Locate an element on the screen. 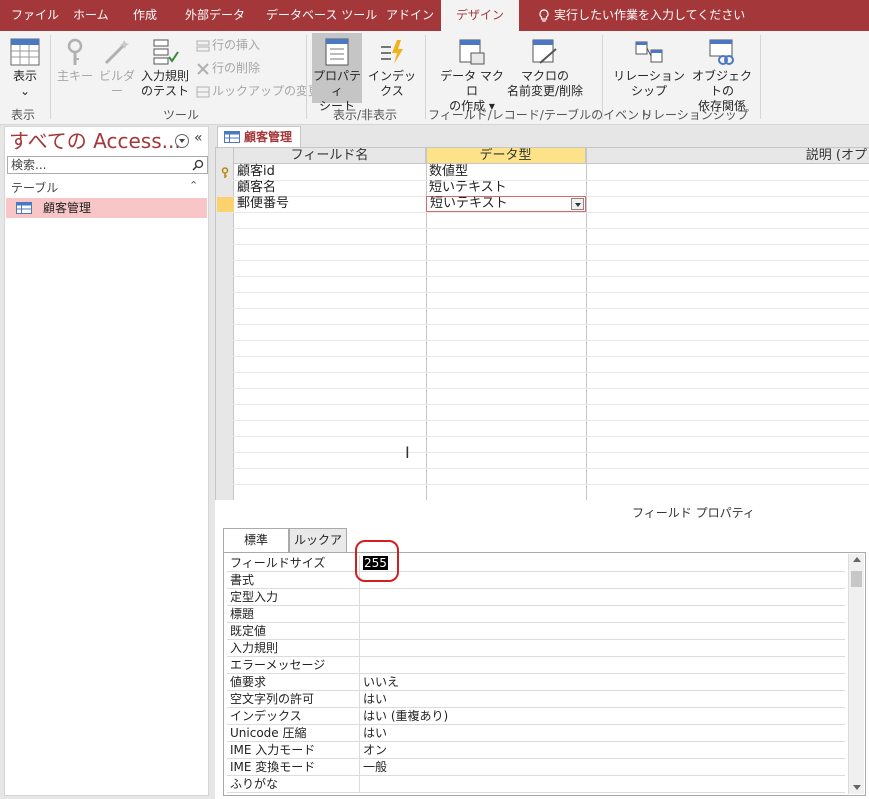 This screenshot has width=869, height=799. builder-button: ビルダー is located at coordinates (117, 68).